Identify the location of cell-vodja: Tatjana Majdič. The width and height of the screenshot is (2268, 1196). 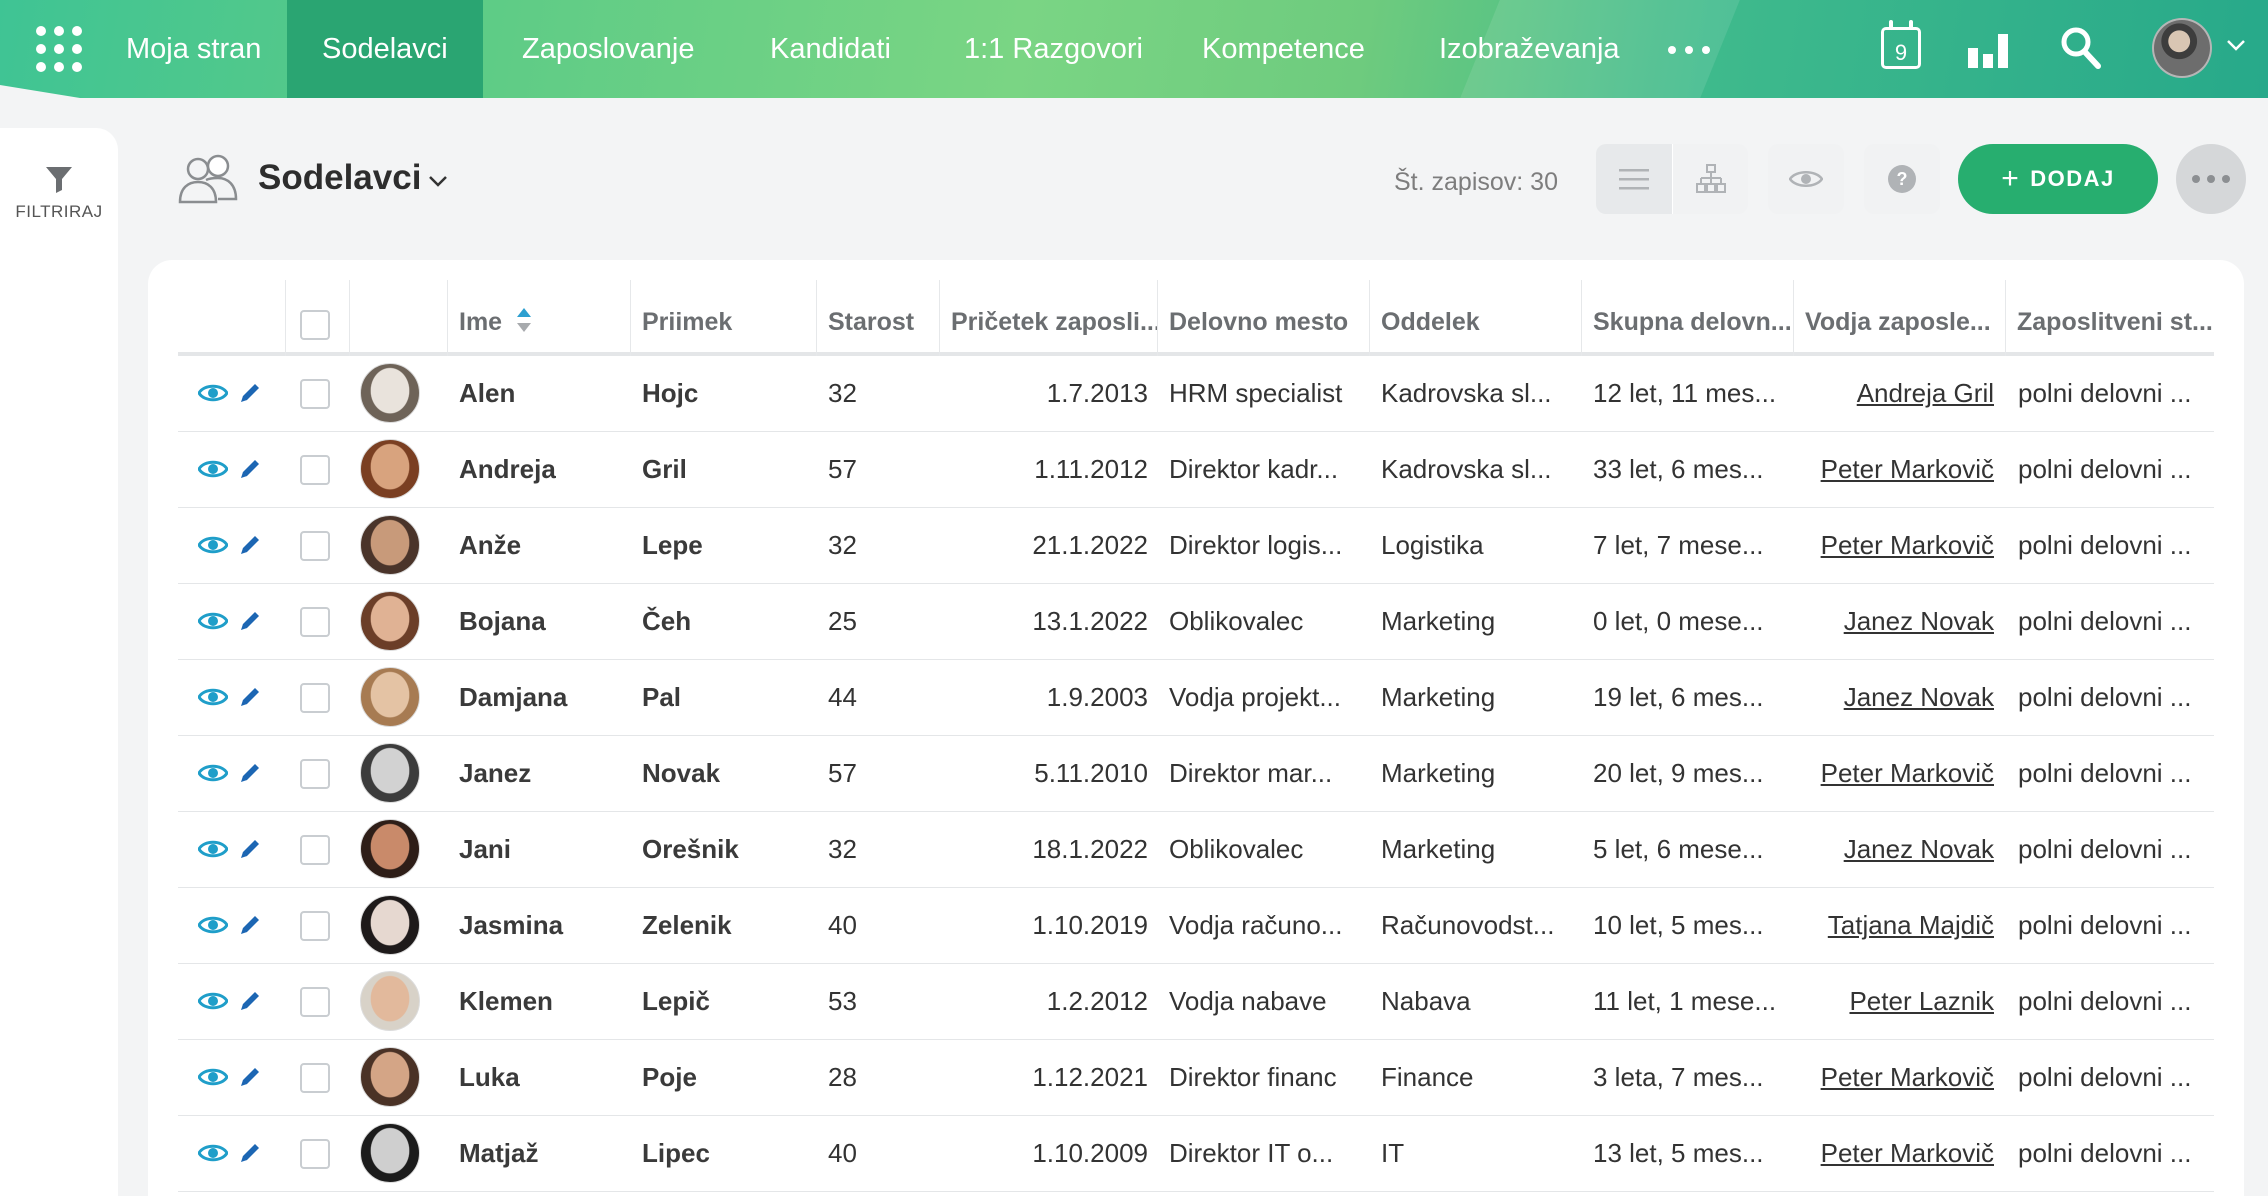
(1894, 925).